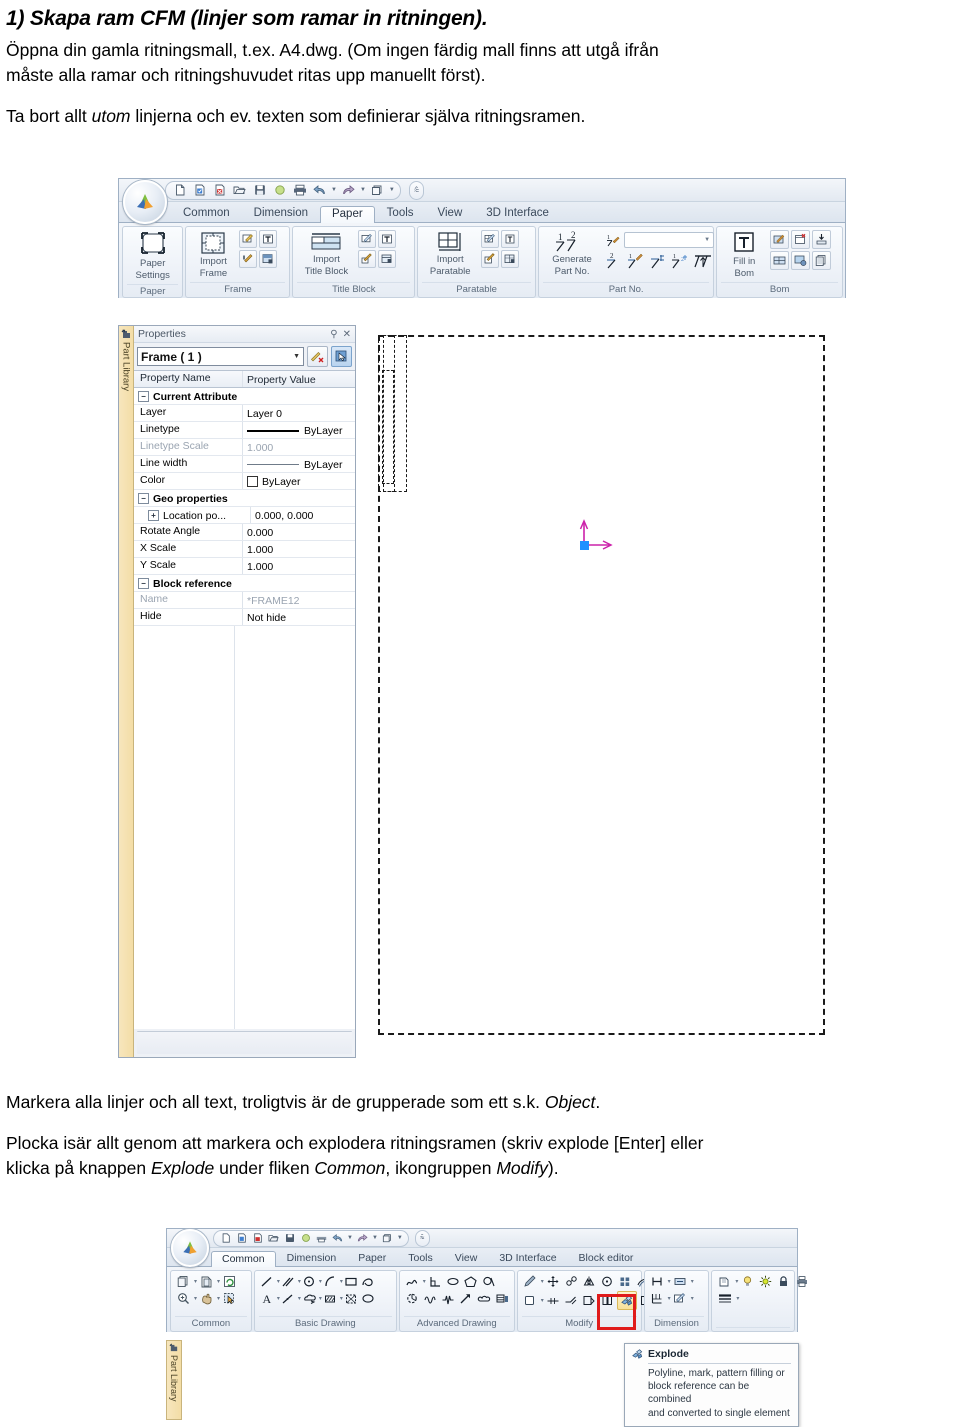 This screenshot has width=960, height=1427. What do you see at coordinates (572, 254) in the screenshot?
I see `generate-part-no-button: 12 Generate Part No.` at bounding box center [572, 254].